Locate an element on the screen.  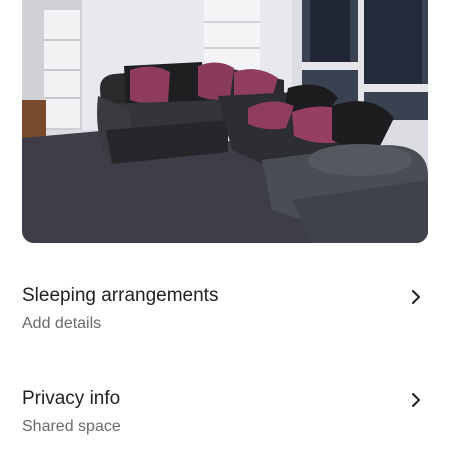
sleeping-arrangements-title: Sleeping arrangements is located at coordinates (120, 295).